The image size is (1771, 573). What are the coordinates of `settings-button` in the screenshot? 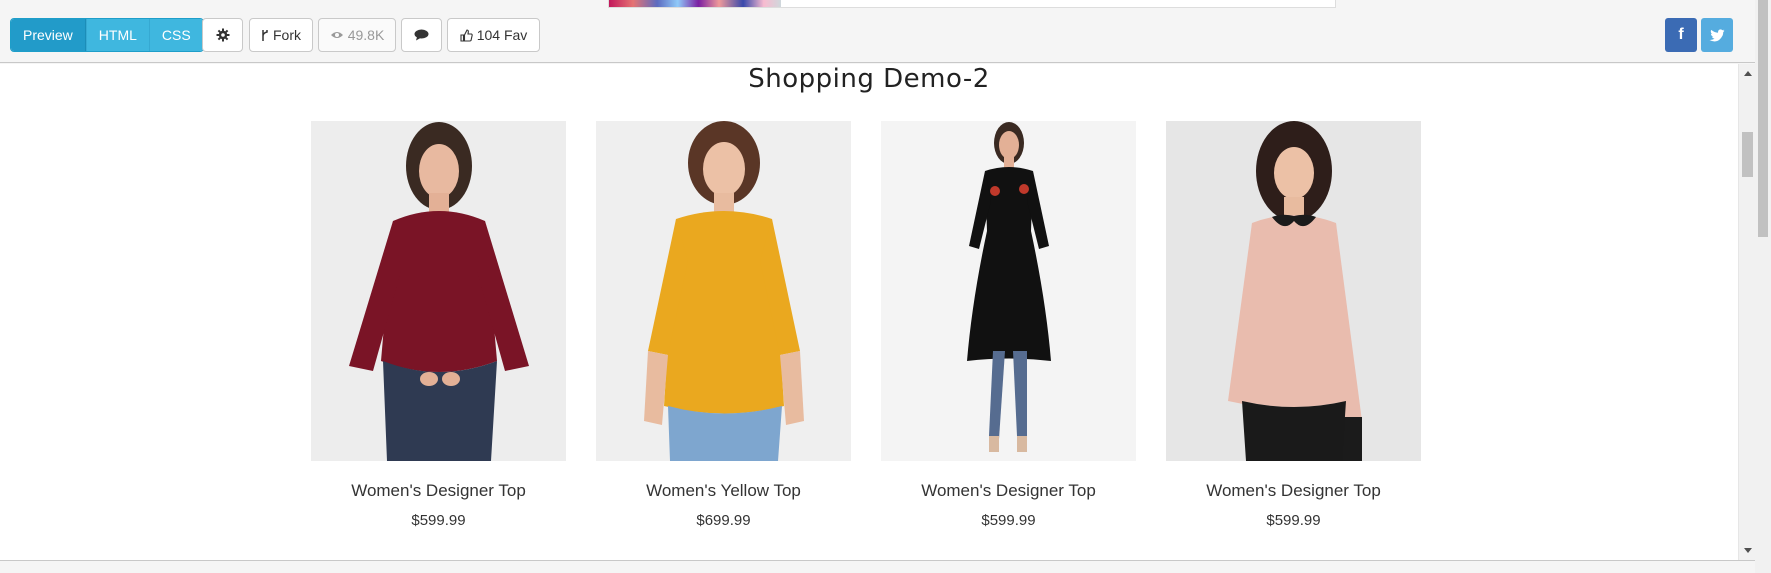 It's located at (222, 35).